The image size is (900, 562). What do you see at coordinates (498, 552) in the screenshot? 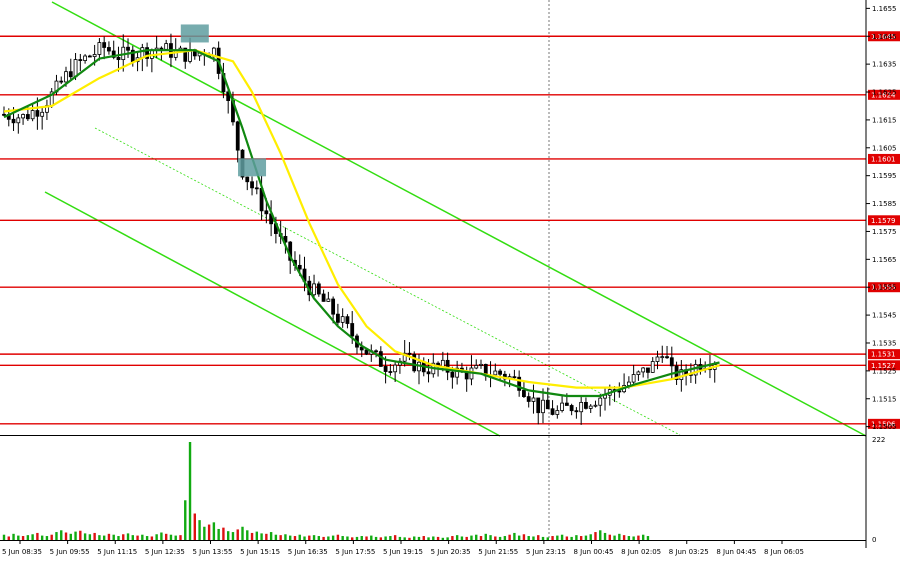
I see `time-tick-label: 5 Jun 21:55` at bounding box center [498, 552].